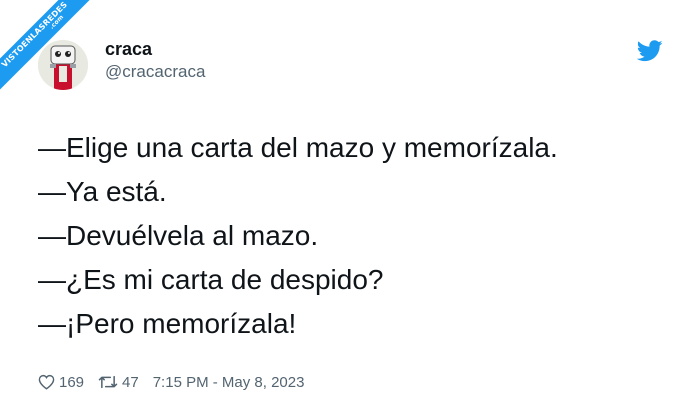  Describe the element at coordinates (102, 191) in the screenshot. I see `tweet-line: —Ya está.` at that location.